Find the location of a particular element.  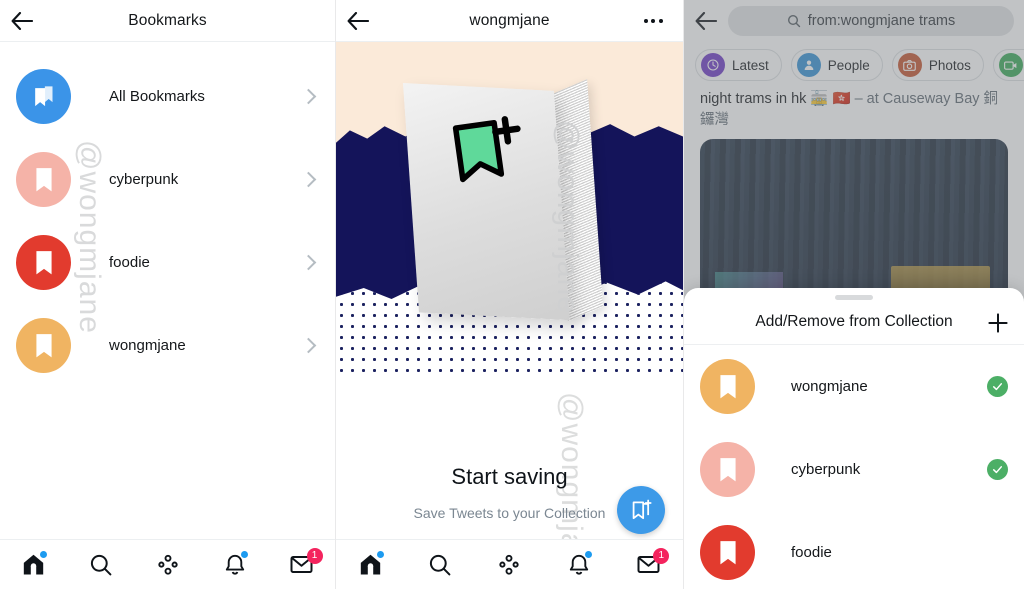

collection-row-all-bookmarks: All Bookmarks is located at coordinates (167, 96).